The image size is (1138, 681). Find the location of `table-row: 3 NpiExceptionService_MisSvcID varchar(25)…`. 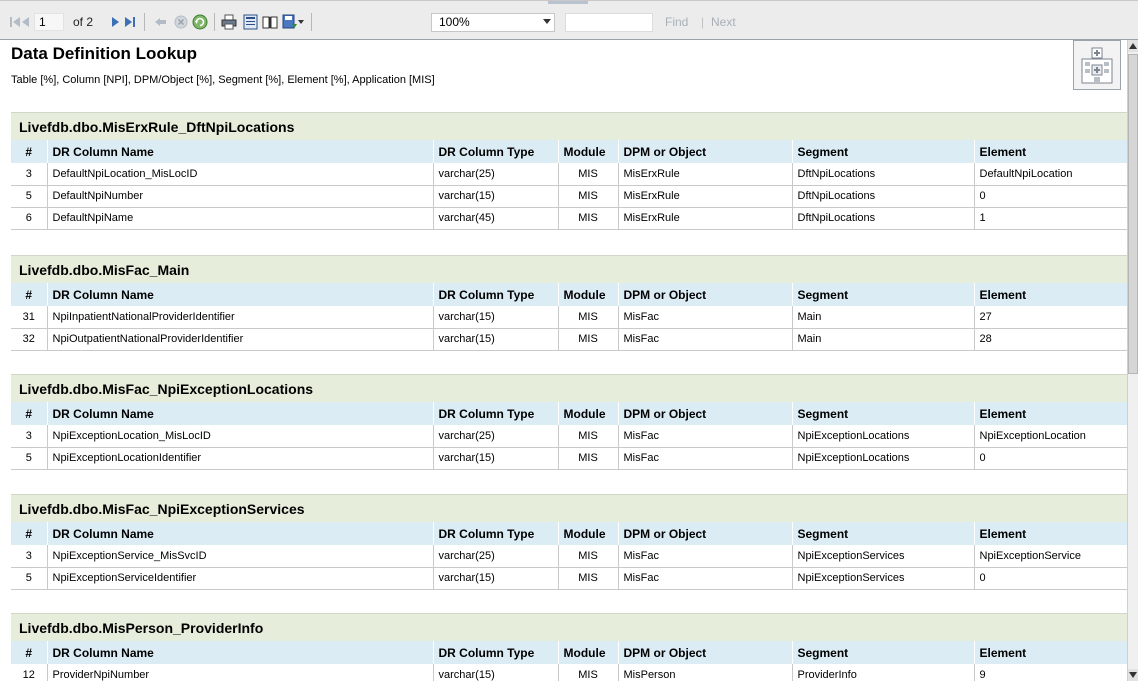

table-row: 3 NpiExceptionService_MisSvcID varchar(25)… is located at coordinates (569, 556).